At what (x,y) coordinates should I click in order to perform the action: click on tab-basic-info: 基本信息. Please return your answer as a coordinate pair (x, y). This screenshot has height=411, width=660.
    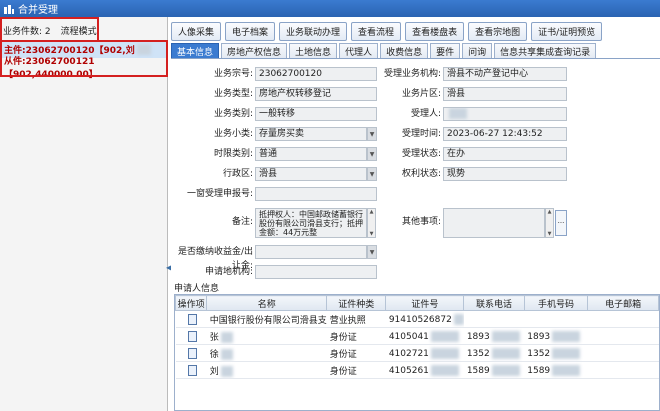
    Looking at the image, I should click on (195, 50).